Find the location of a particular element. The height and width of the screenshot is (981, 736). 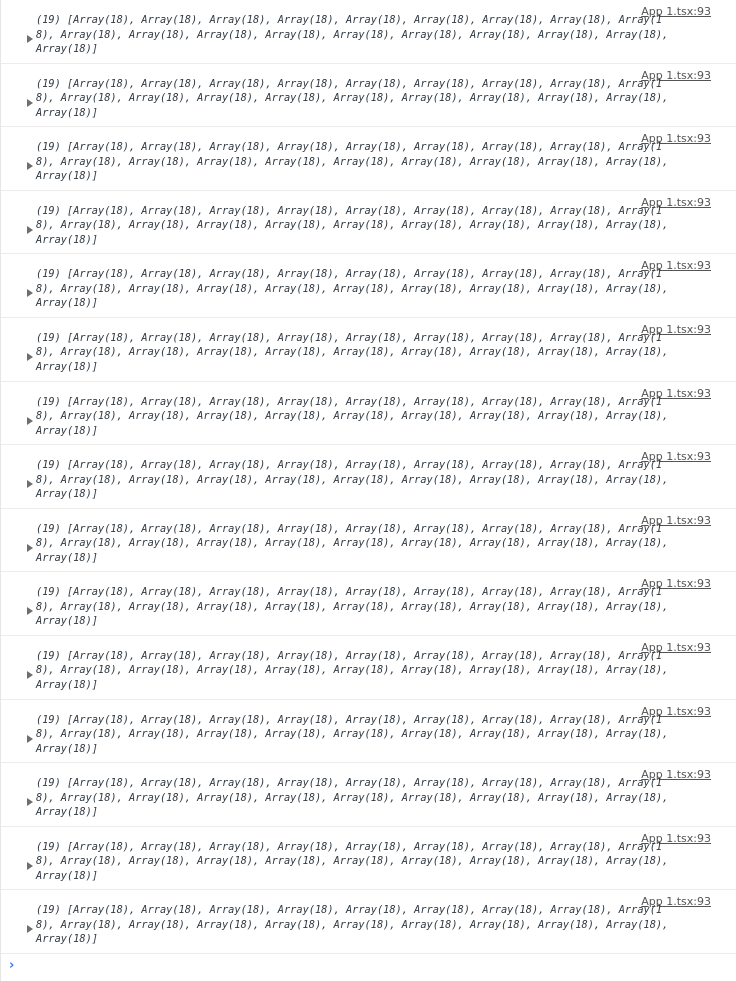

console-input is located at coordinates (375, 966).